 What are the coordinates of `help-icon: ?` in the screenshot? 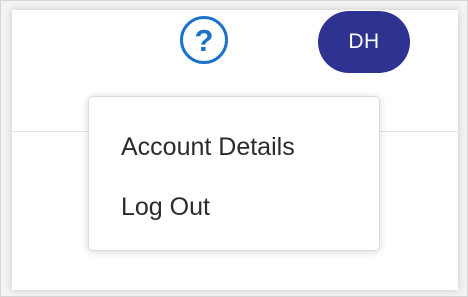 It's located at (204, 40).